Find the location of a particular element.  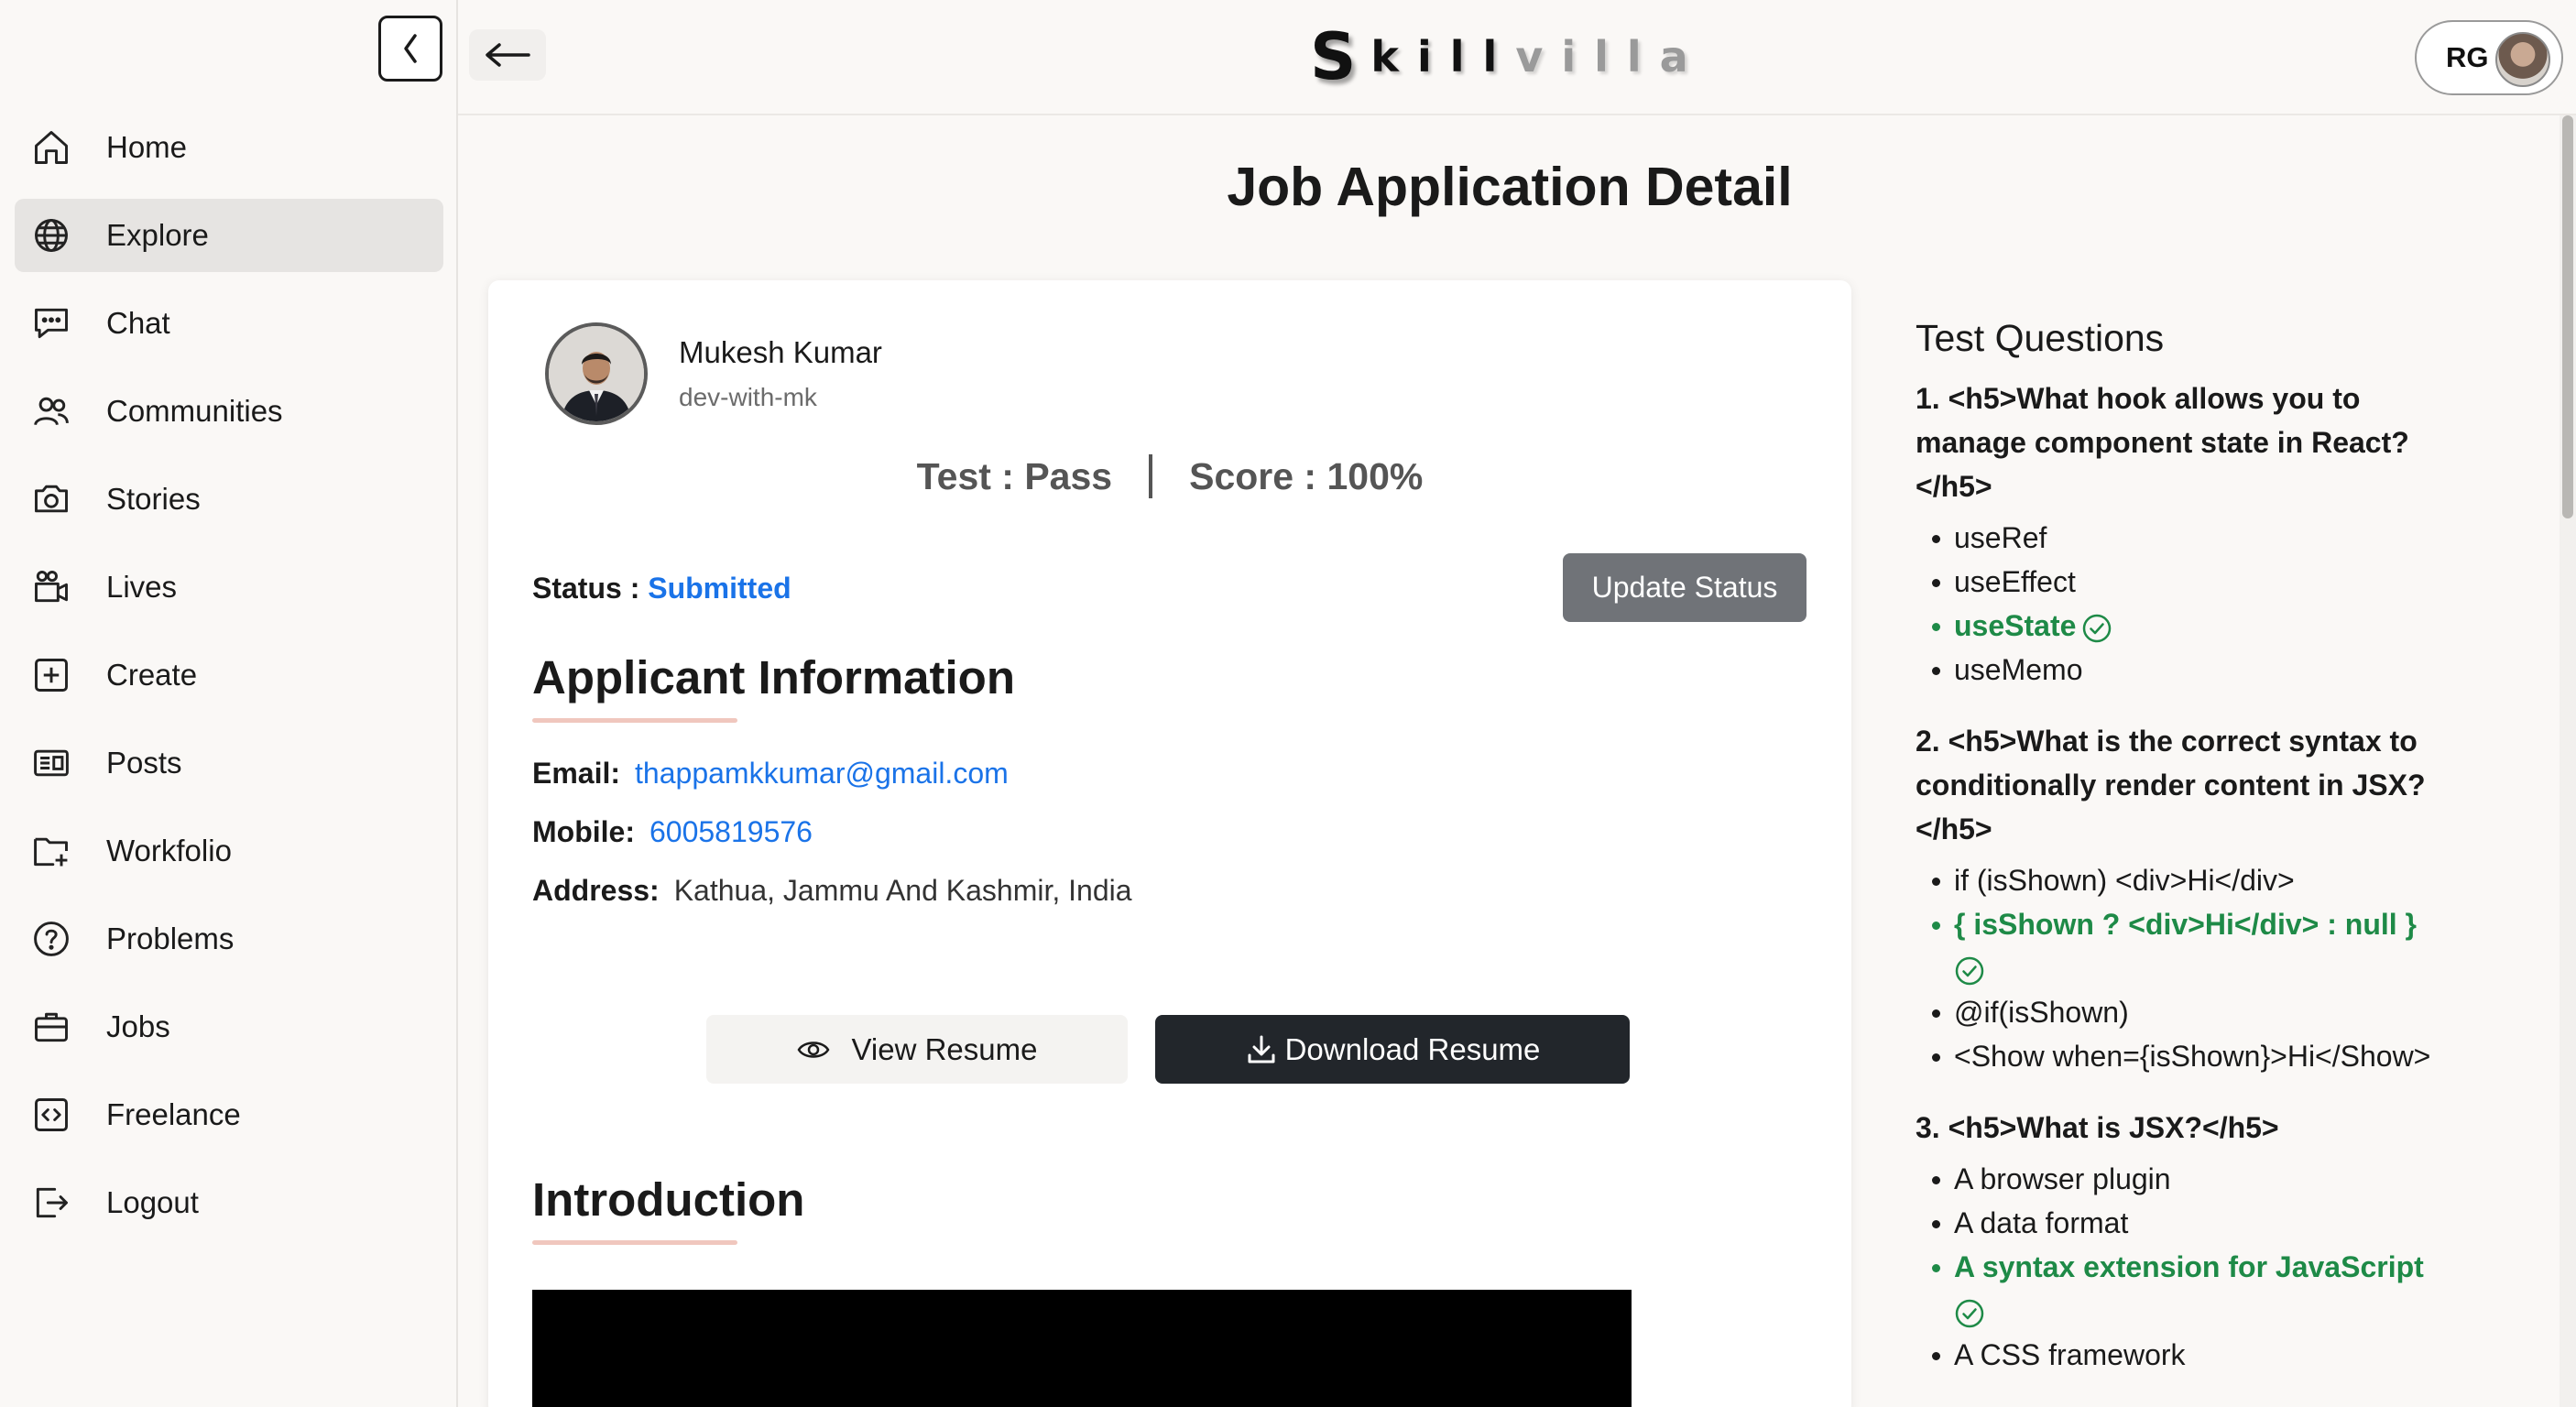

avatar is located at coordinates (2523, 59).